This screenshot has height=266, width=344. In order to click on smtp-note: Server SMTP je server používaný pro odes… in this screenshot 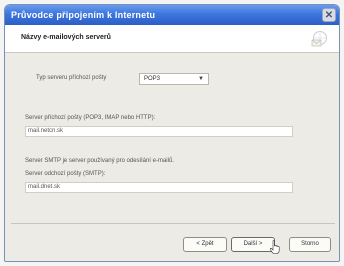, I will do `click(99, 161)`.